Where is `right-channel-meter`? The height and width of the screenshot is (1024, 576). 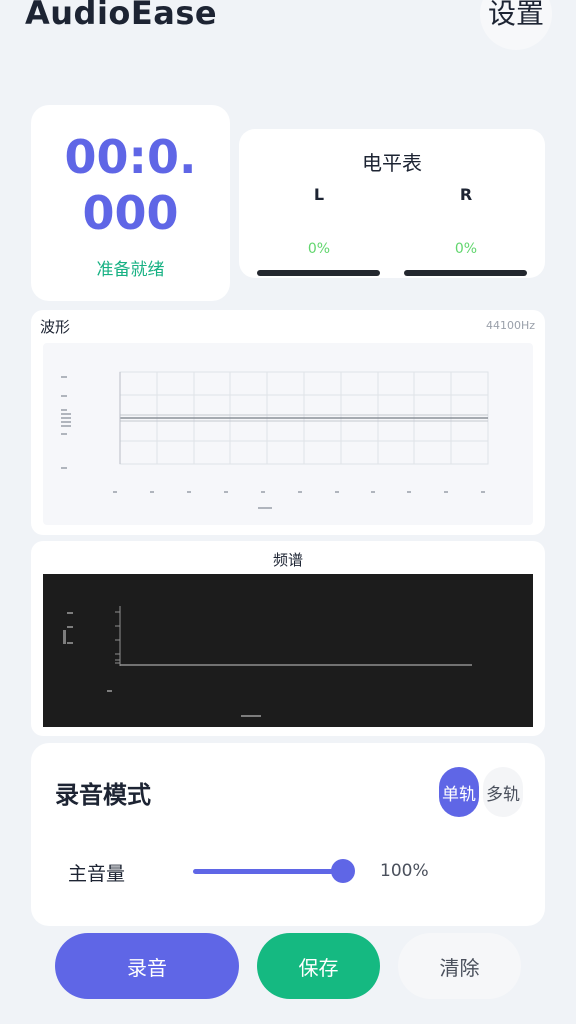
right-channel-meter is located at coordinates (465, 273).